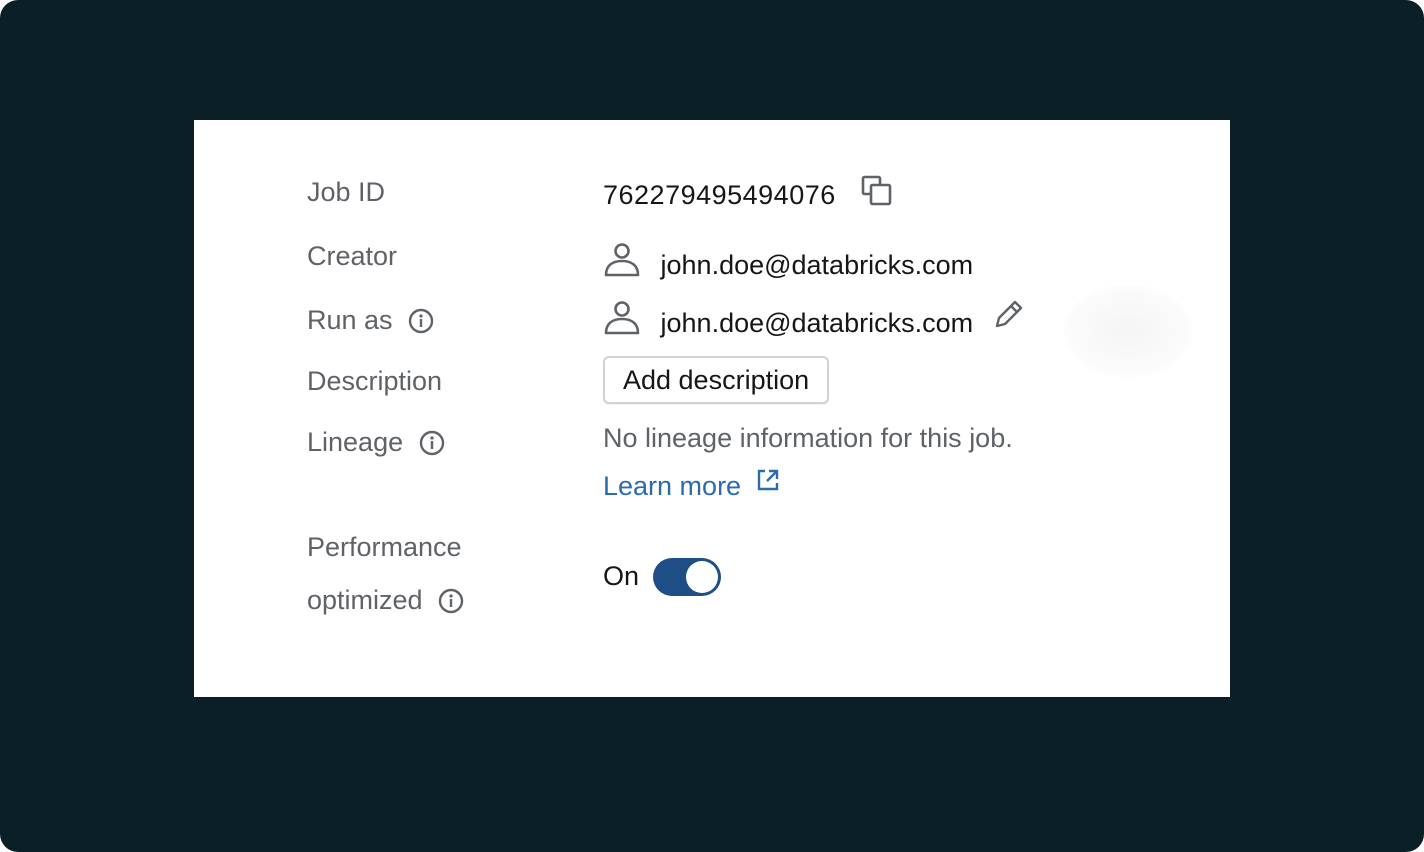  I want to click on job-id-label: Job ID, so click(346, 192).